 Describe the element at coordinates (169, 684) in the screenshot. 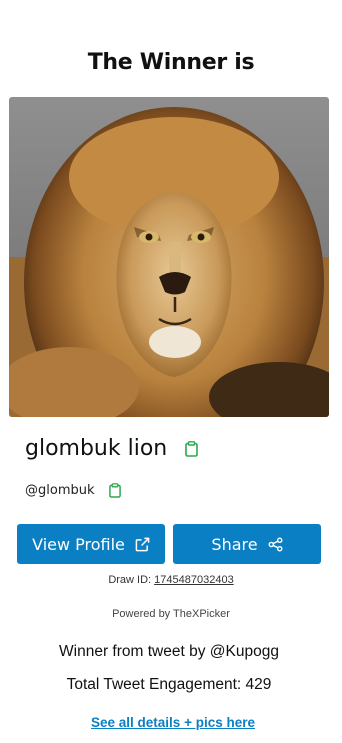

I see `tweet-engagement: Total Tweet Engagement: 429` at that location.